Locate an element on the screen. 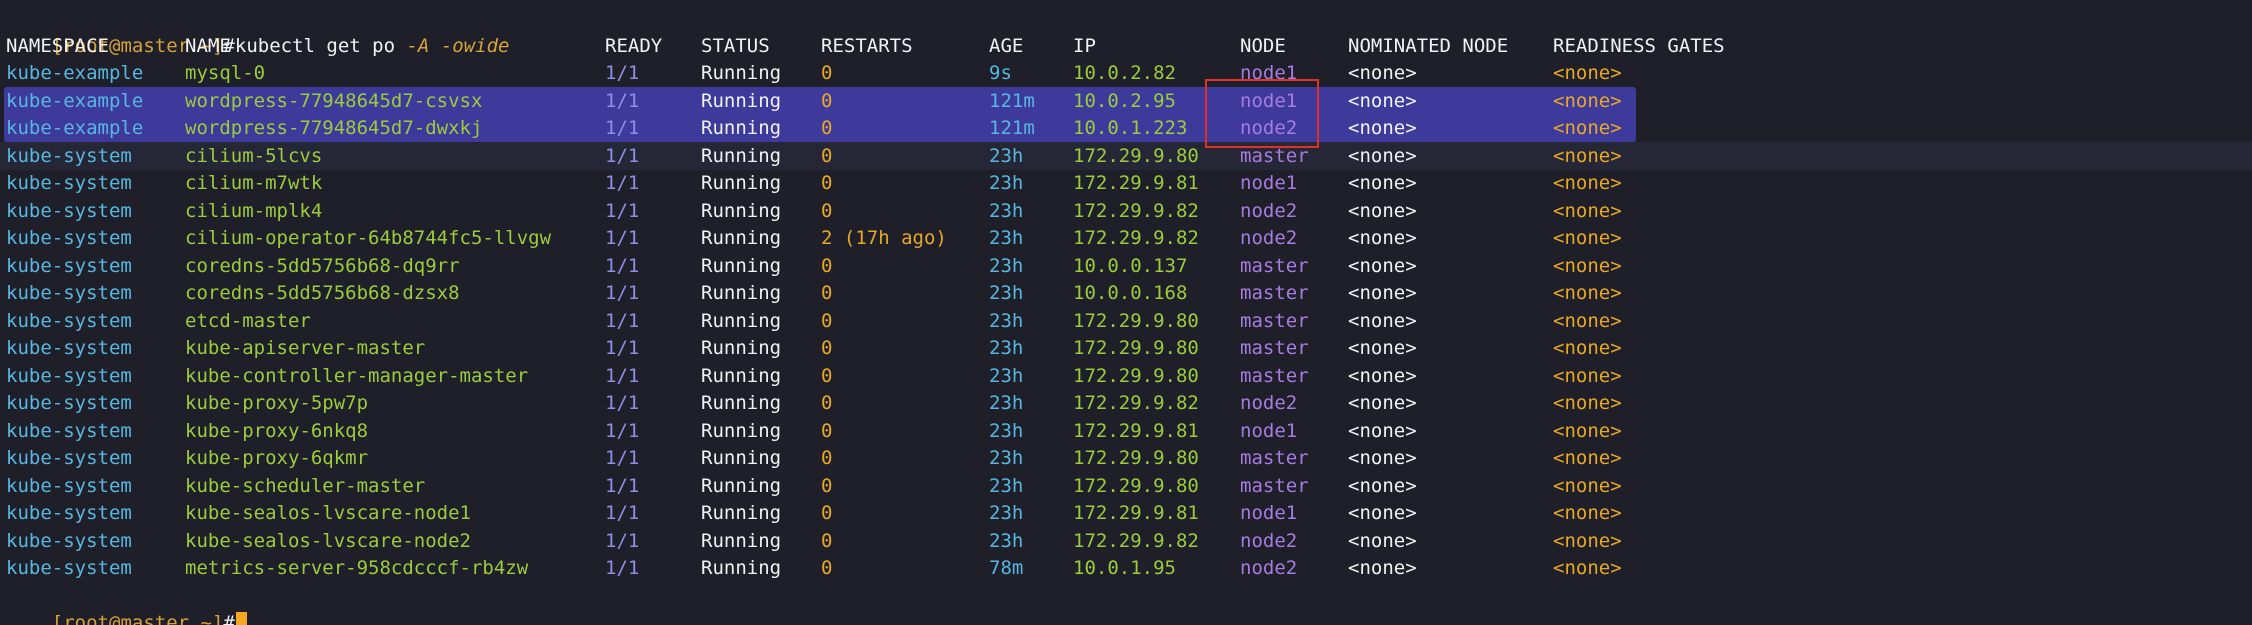  cell-name: kube-scheduler-master is located at coordinates (305, 485).